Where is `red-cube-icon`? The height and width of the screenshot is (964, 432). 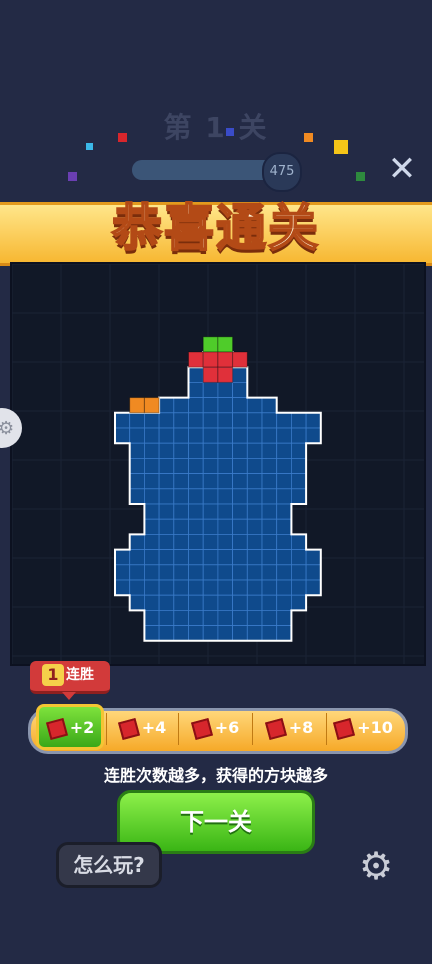 red-cube-icon is located at coordinates (56, 728).